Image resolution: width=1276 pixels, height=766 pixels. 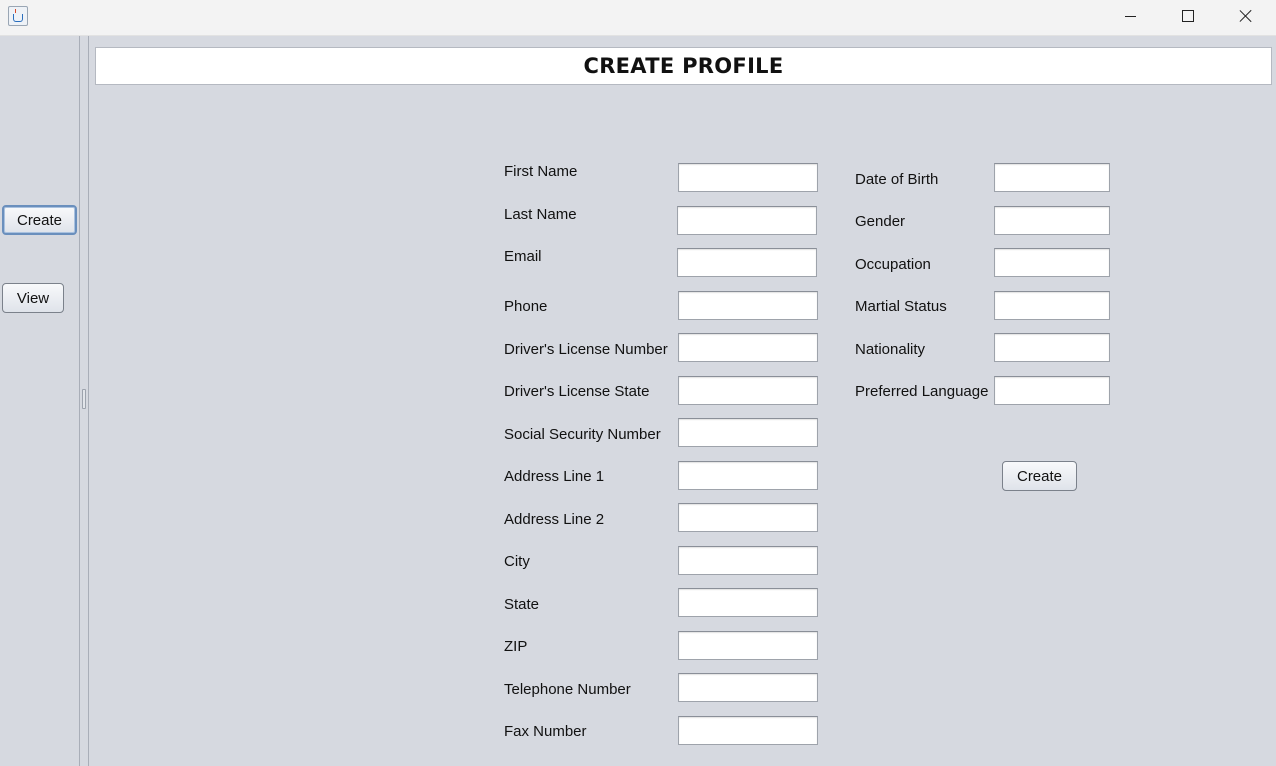 What do you see at coordinates (517, 561) in the screenshot?
I see `city-label: City` at bounding box center [517, 561].